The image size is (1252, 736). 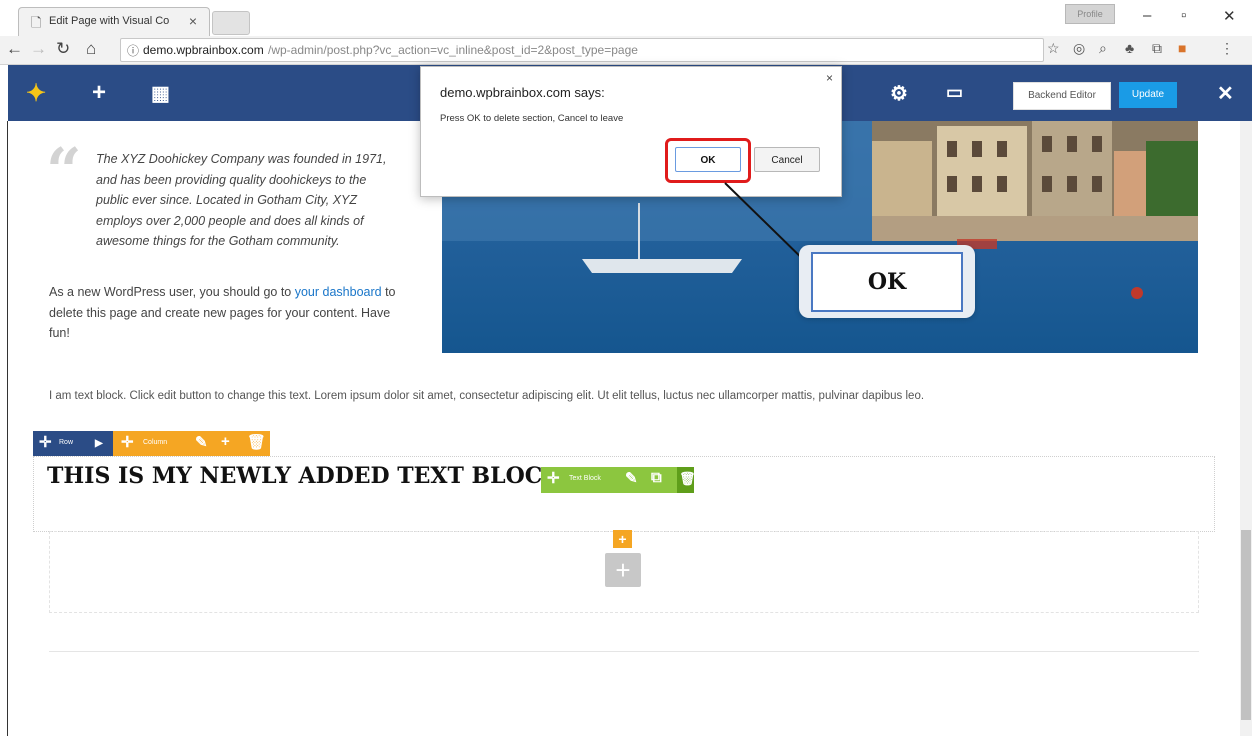 What do you see at coordinates (1090, 14) in the screenshot?
I see `profile-button: Profile` at bounding box center [1090, 14].